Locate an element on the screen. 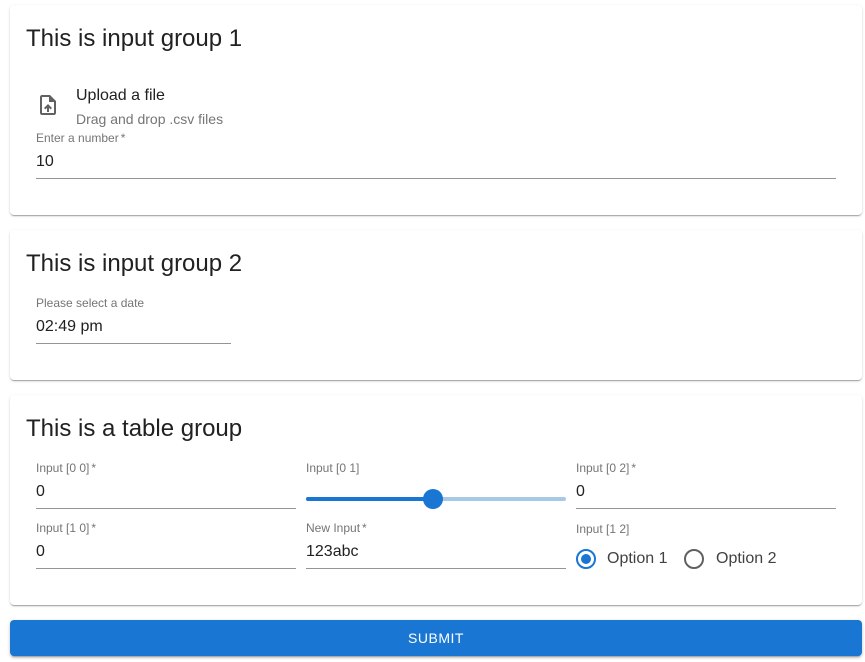 The image size is (865, 662). upload-subtitle: Drag and drop .csv files is located at coordinates (150, 119).